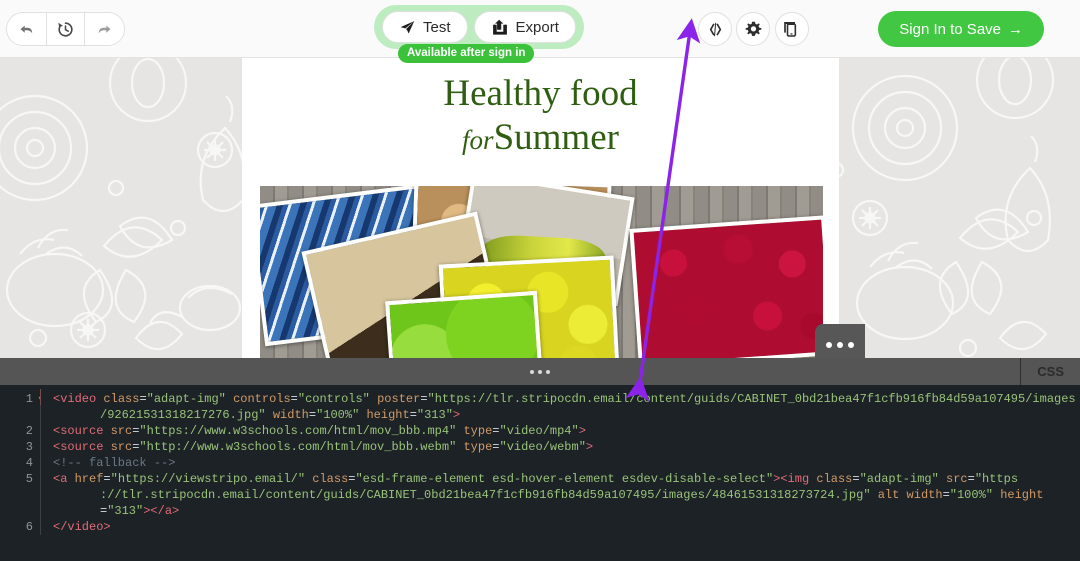  I want to click on code-token: alt, so click(888, 495).